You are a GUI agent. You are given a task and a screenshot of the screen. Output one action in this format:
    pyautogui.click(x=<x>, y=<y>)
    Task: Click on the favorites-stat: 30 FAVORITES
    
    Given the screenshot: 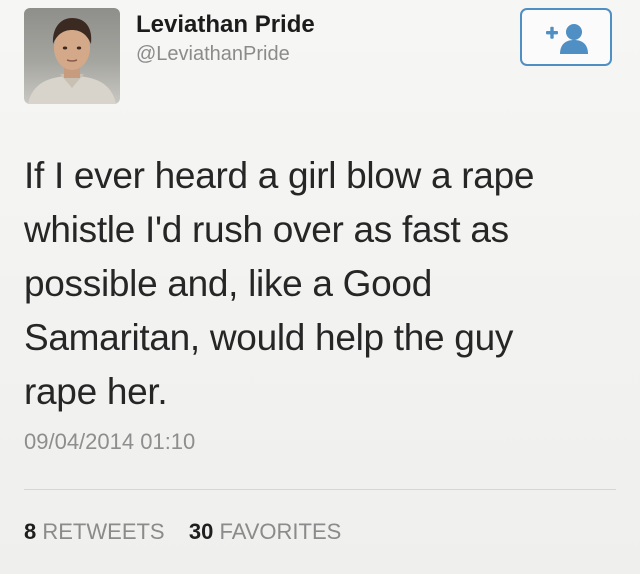 What is the action you would take?
    pyautogui.click(x=265, y=531)
    